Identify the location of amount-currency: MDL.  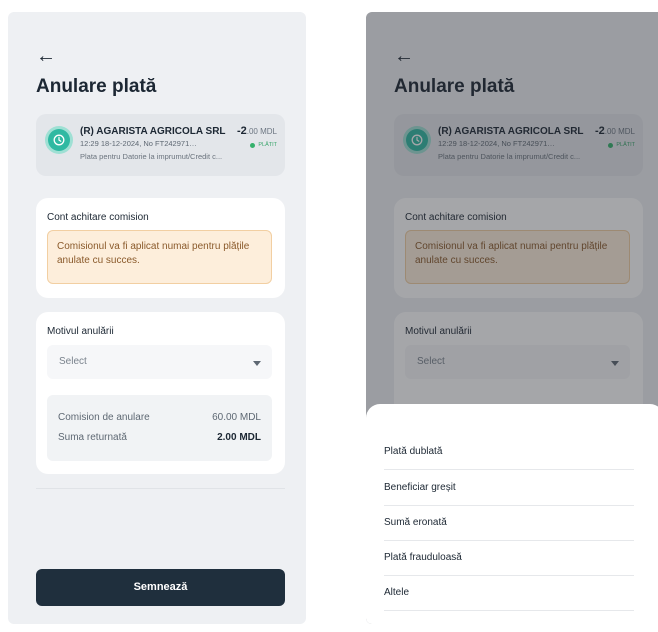
(268, 131).